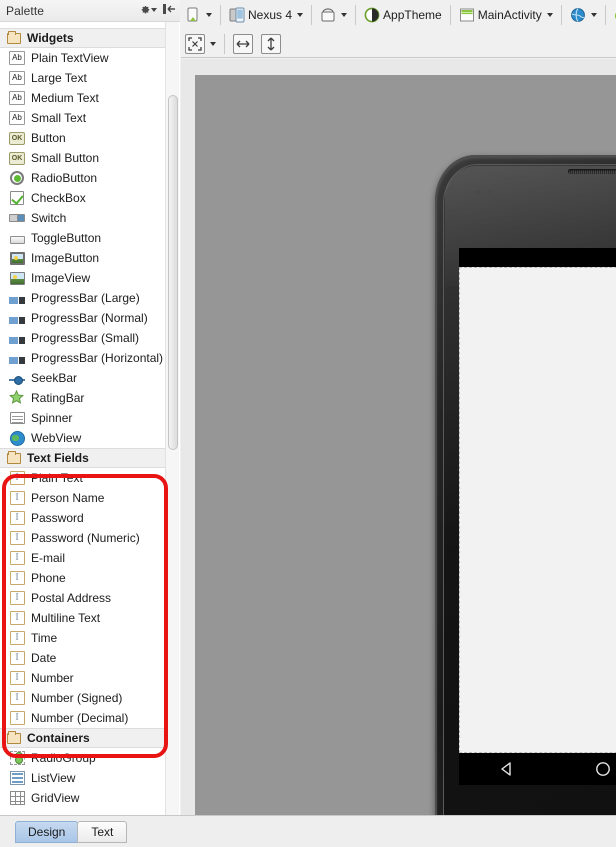  I want to click on palette-item: Ab Small Text, so click(83, 118).